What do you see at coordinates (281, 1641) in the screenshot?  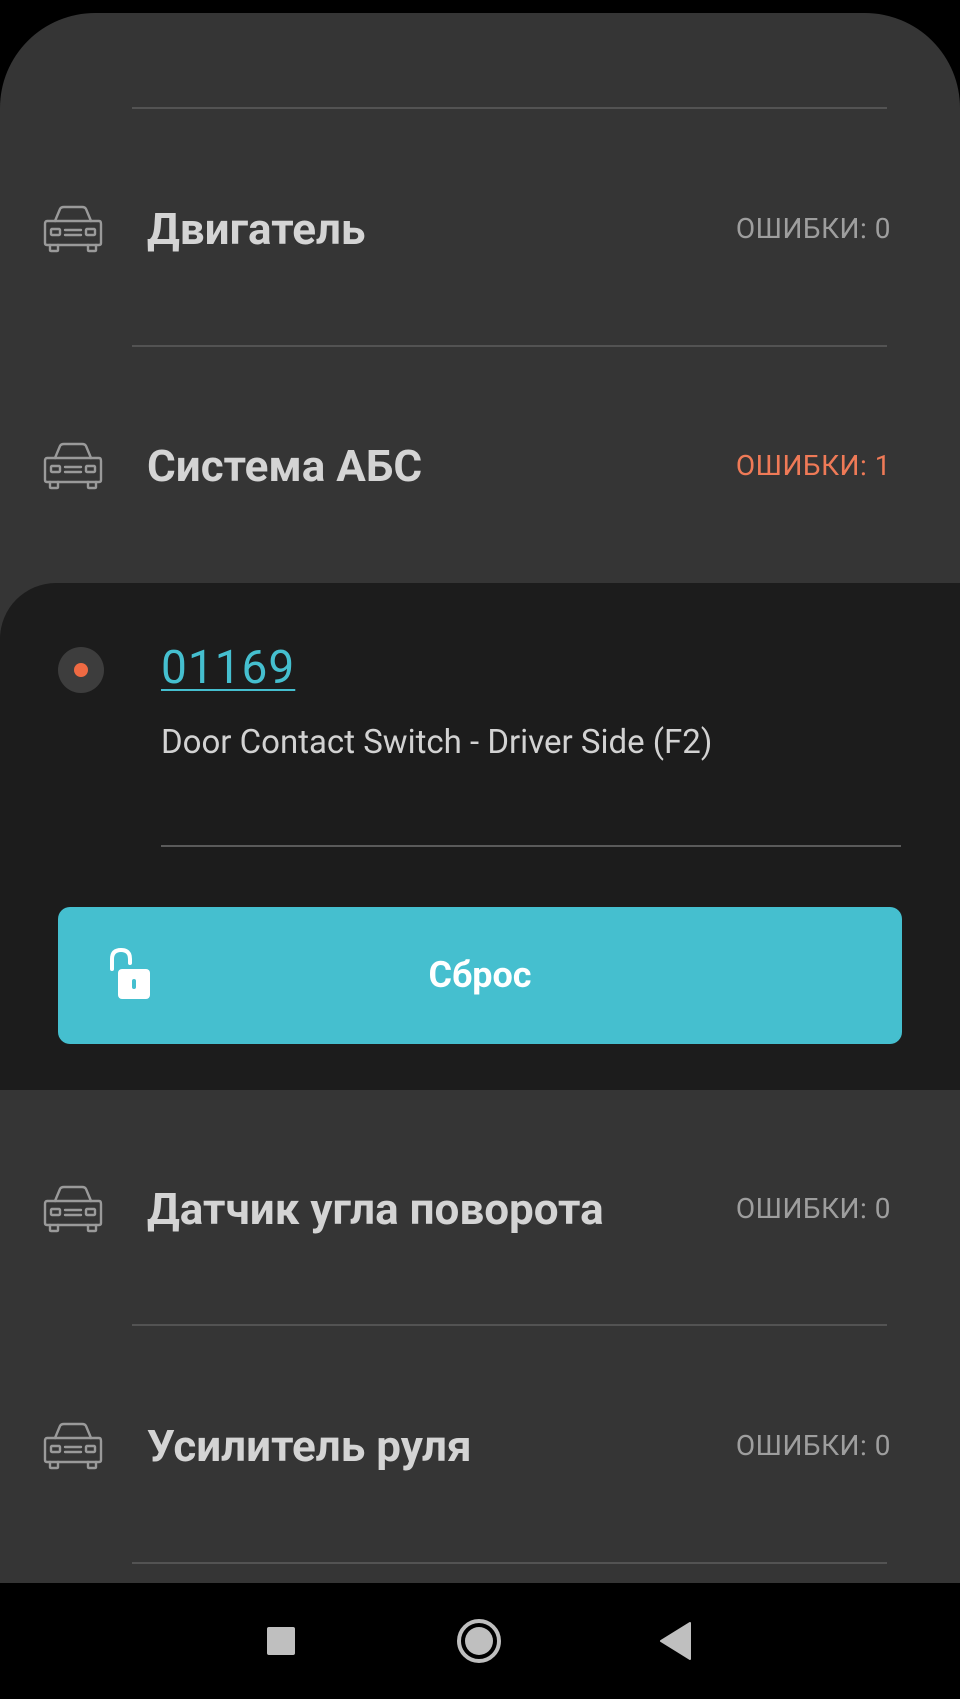 I see `square-recents-icon` at bounding box center [281, 1641].